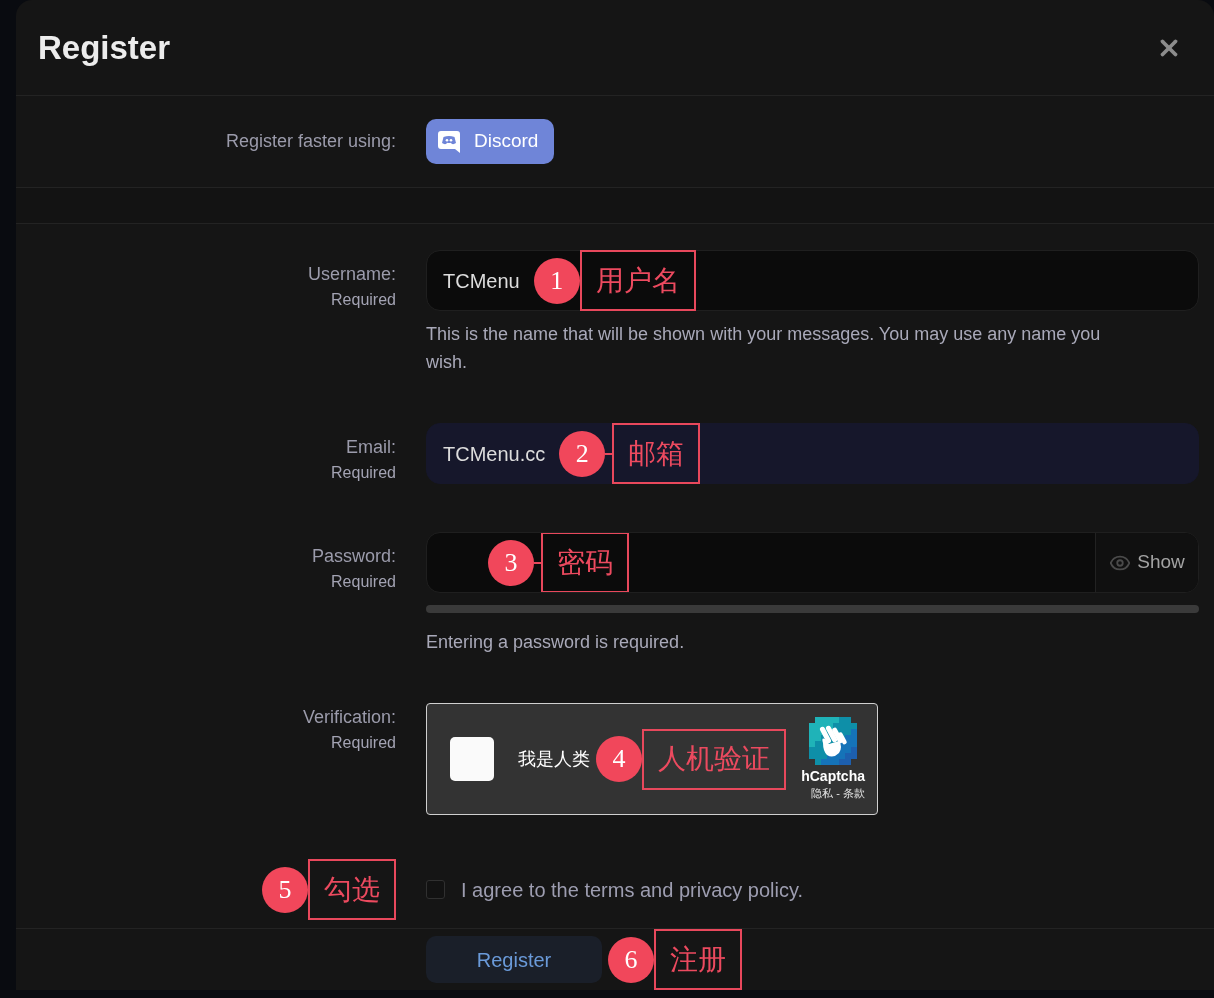  Describe the element at coordinates (514, 959) in the screenshot. I see `register-button: Register` at that location.